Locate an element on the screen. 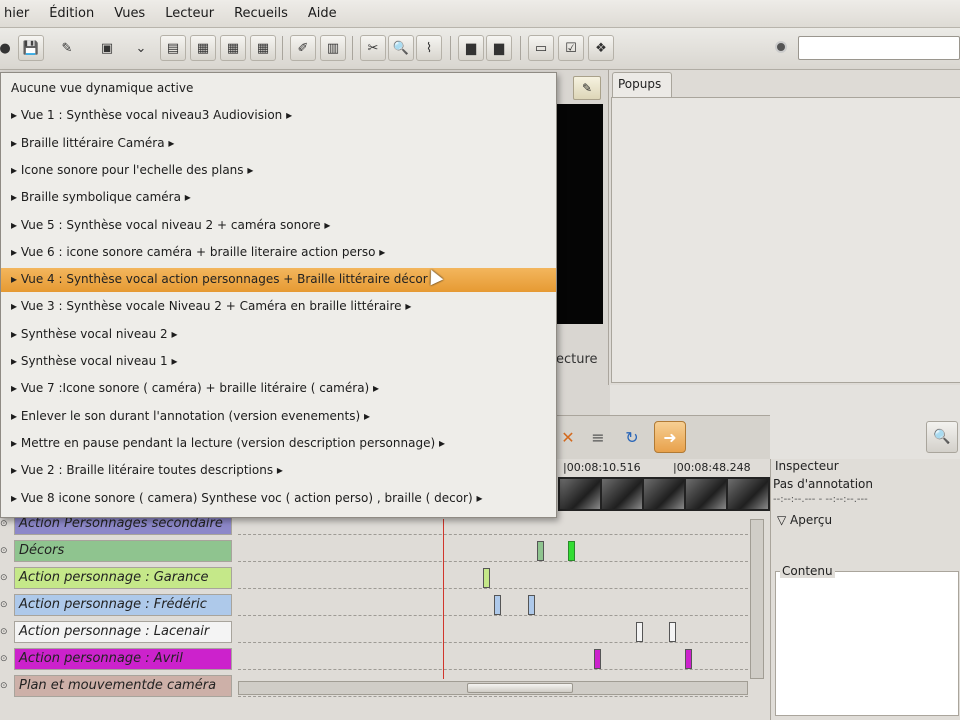 This screenshot has height=720, width=960. track-label: Décors is located at coordinates (123, 551).